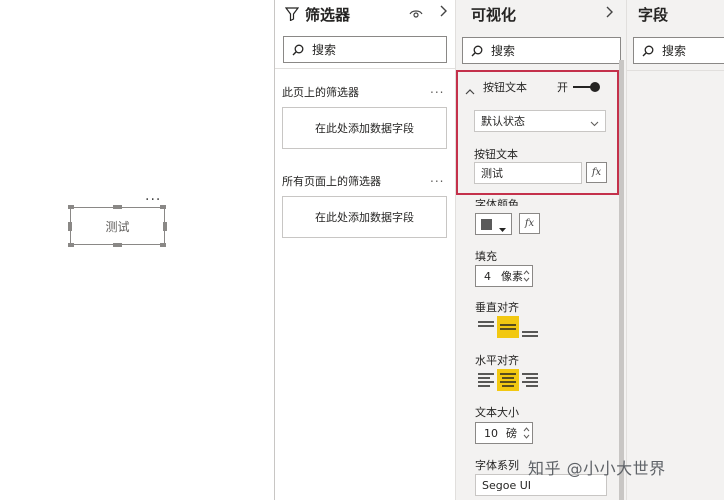 The image size is (724, 500). What do you see at coordinates (653, 14) in the screenshot?
I see `fields-title: 字段` at bounding box center [653, 14].